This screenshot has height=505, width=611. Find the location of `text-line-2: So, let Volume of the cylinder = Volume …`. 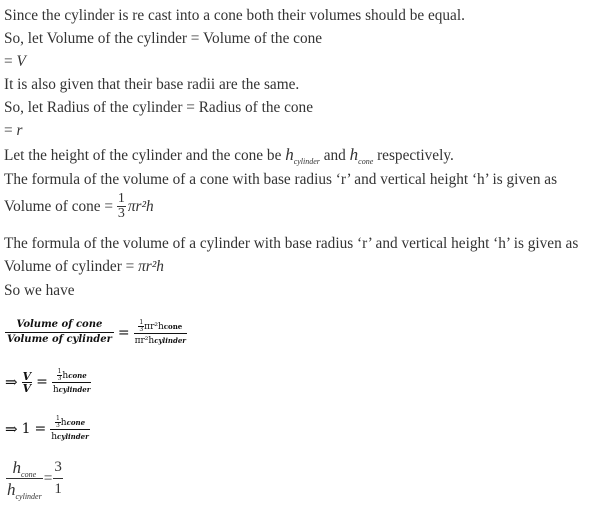

text-line-2: So, let Volume of the cylinder = Volume … is located at coordinates (163, 38).